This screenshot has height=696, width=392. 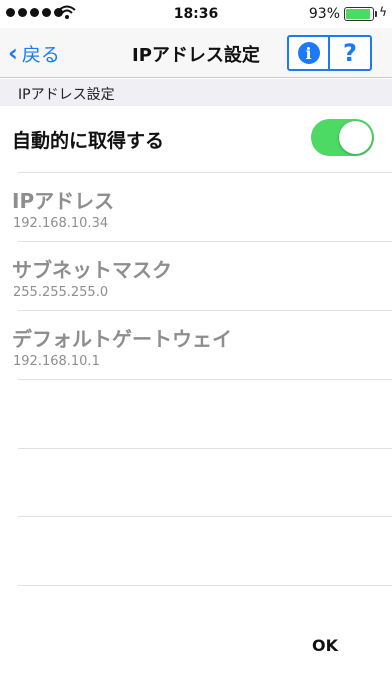 I want to click on subnet-mask-label: サブネットマスク, so click(x=92, y=270).